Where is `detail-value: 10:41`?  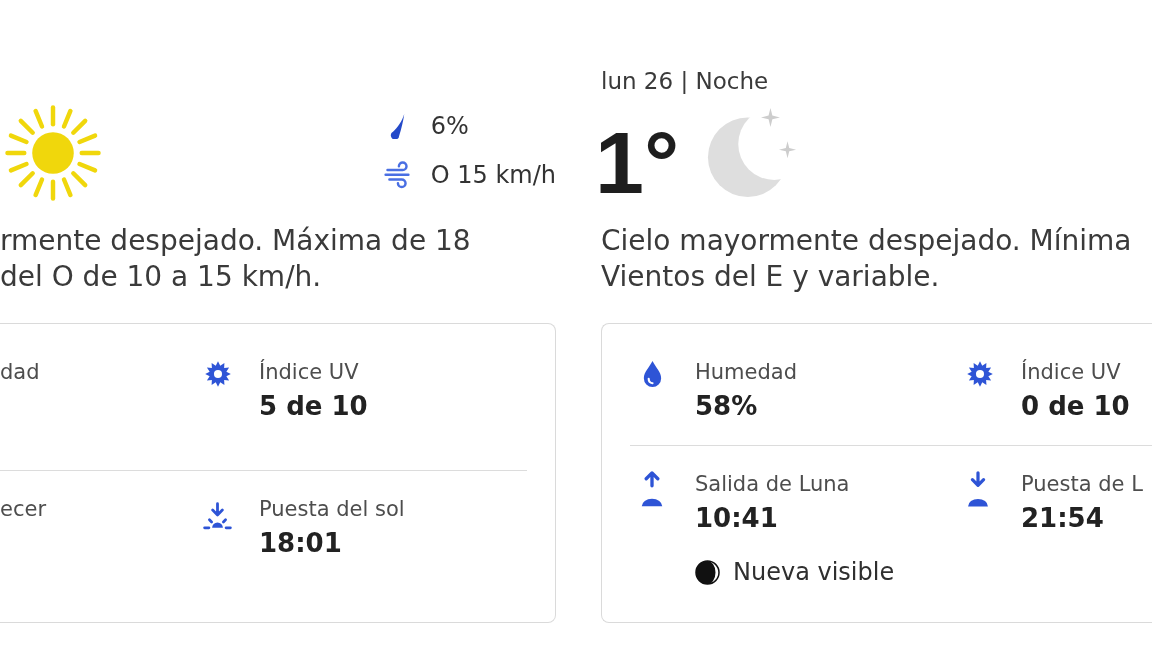 detail-value: 10:41 is located at coordinates (737, 518).